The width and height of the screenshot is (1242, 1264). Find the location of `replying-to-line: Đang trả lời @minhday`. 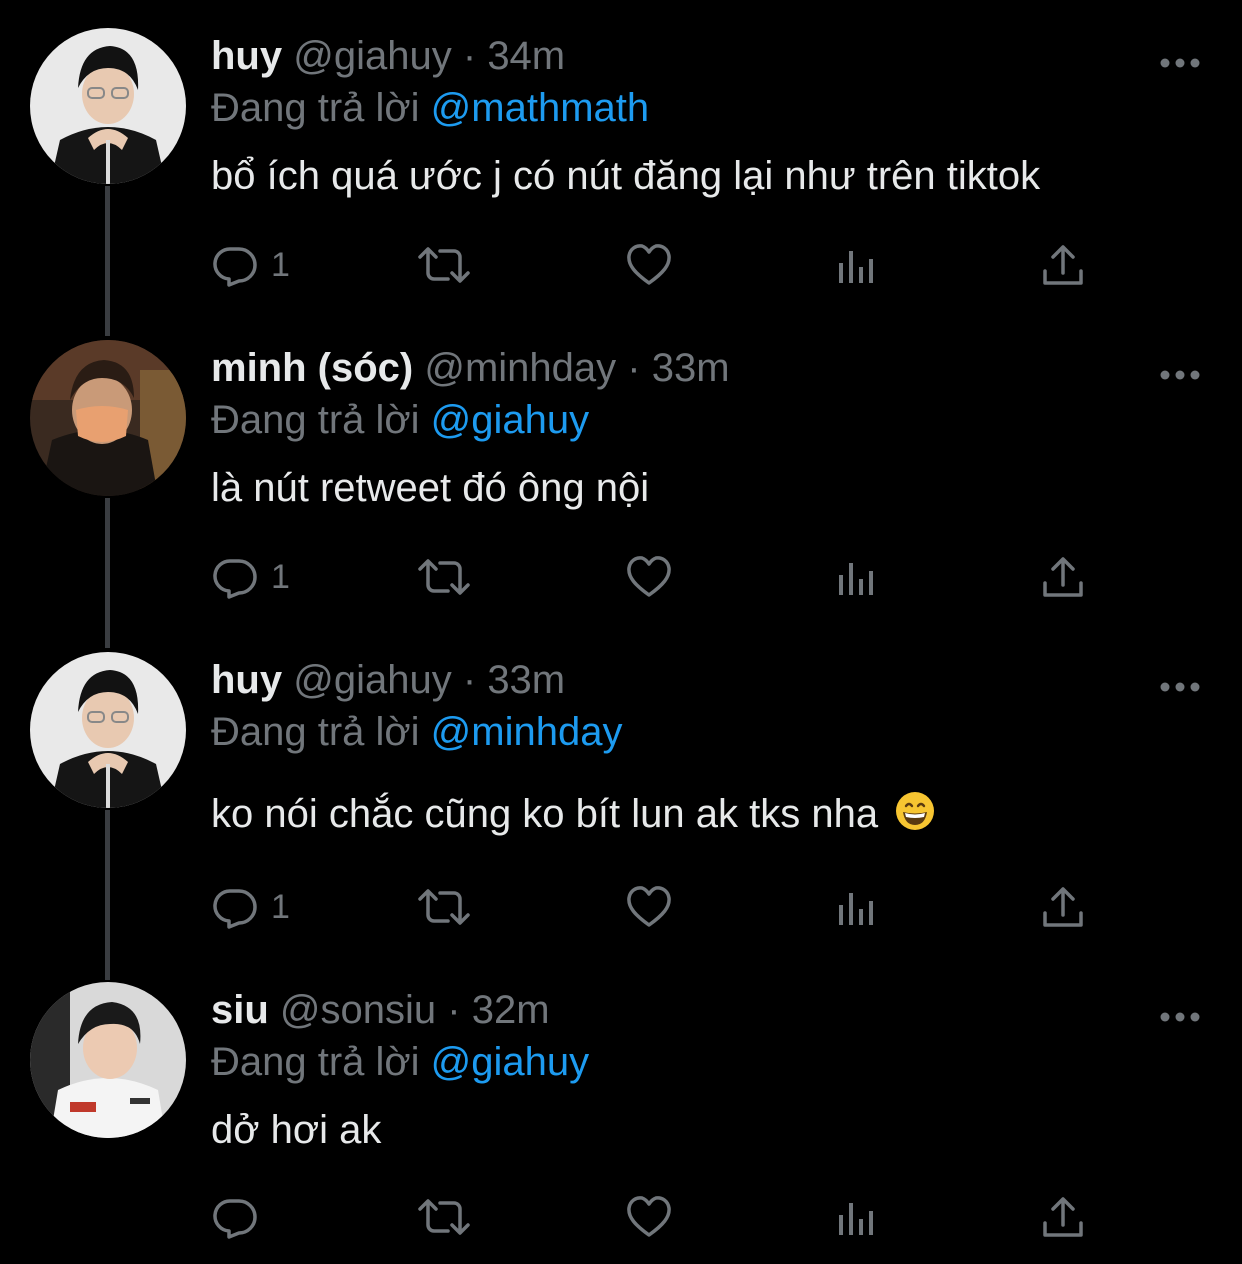

replying-to-line: Đang trả lời @minhday is located at coordinates (416, 732).